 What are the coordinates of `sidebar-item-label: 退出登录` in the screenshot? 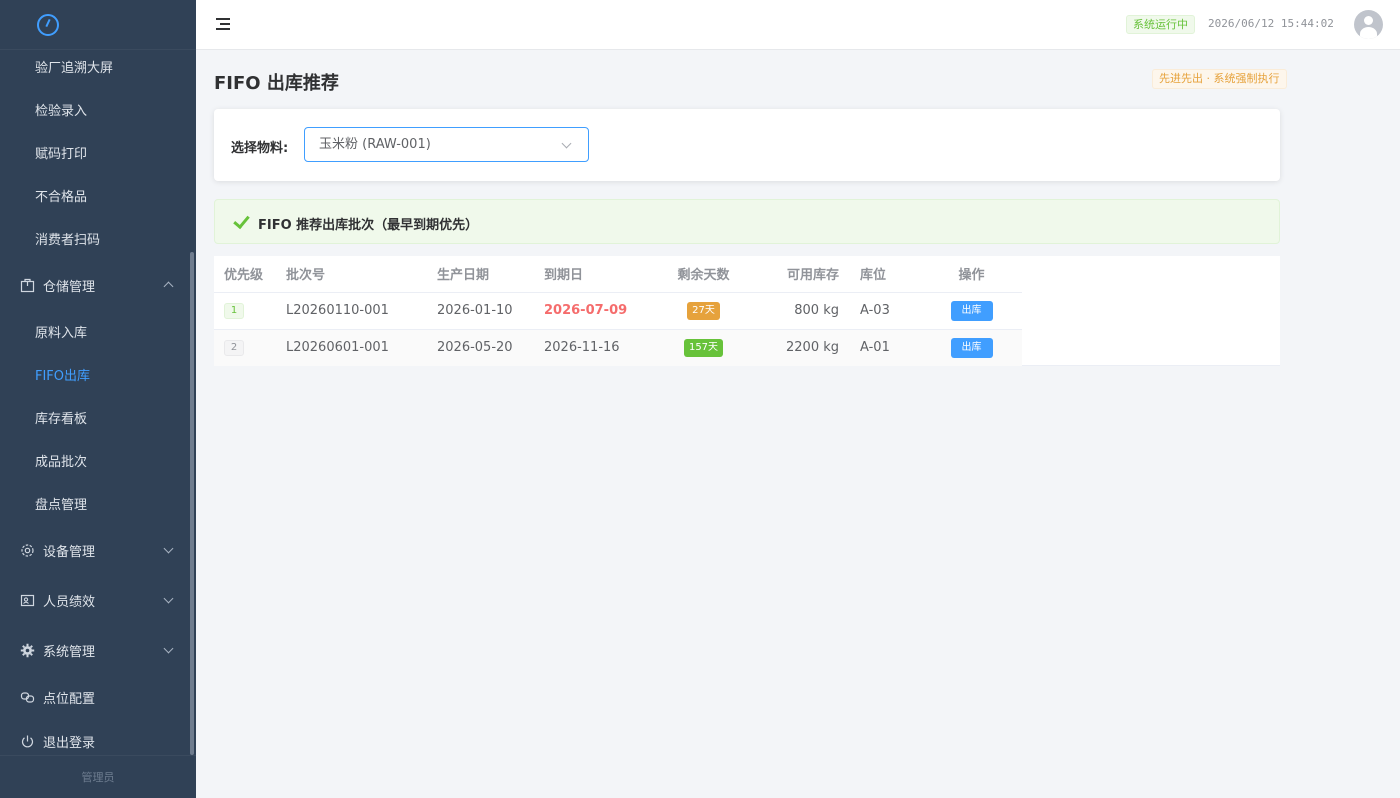 It's located at (69, 743).